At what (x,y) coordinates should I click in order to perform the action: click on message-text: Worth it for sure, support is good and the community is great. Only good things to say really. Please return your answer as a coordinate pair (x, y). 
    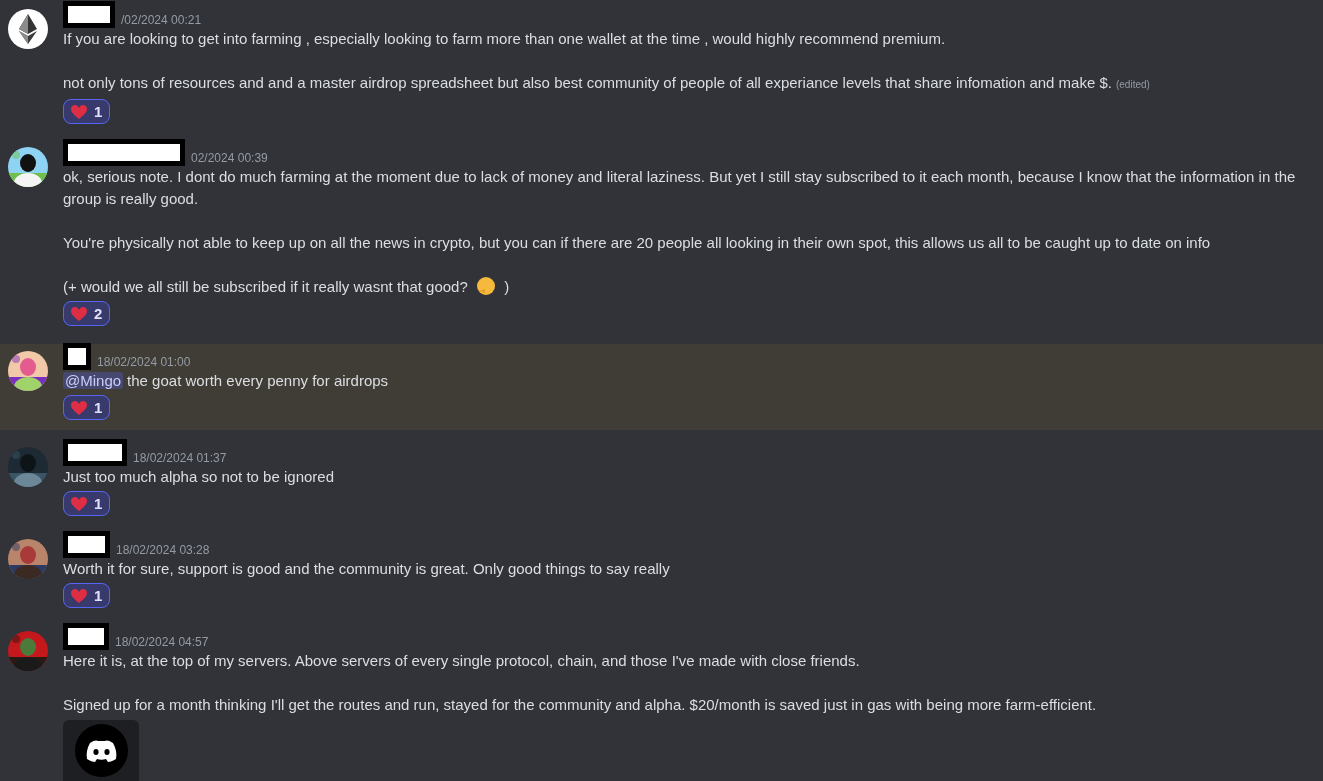
    Looking at the image, I should click on (366, 568).